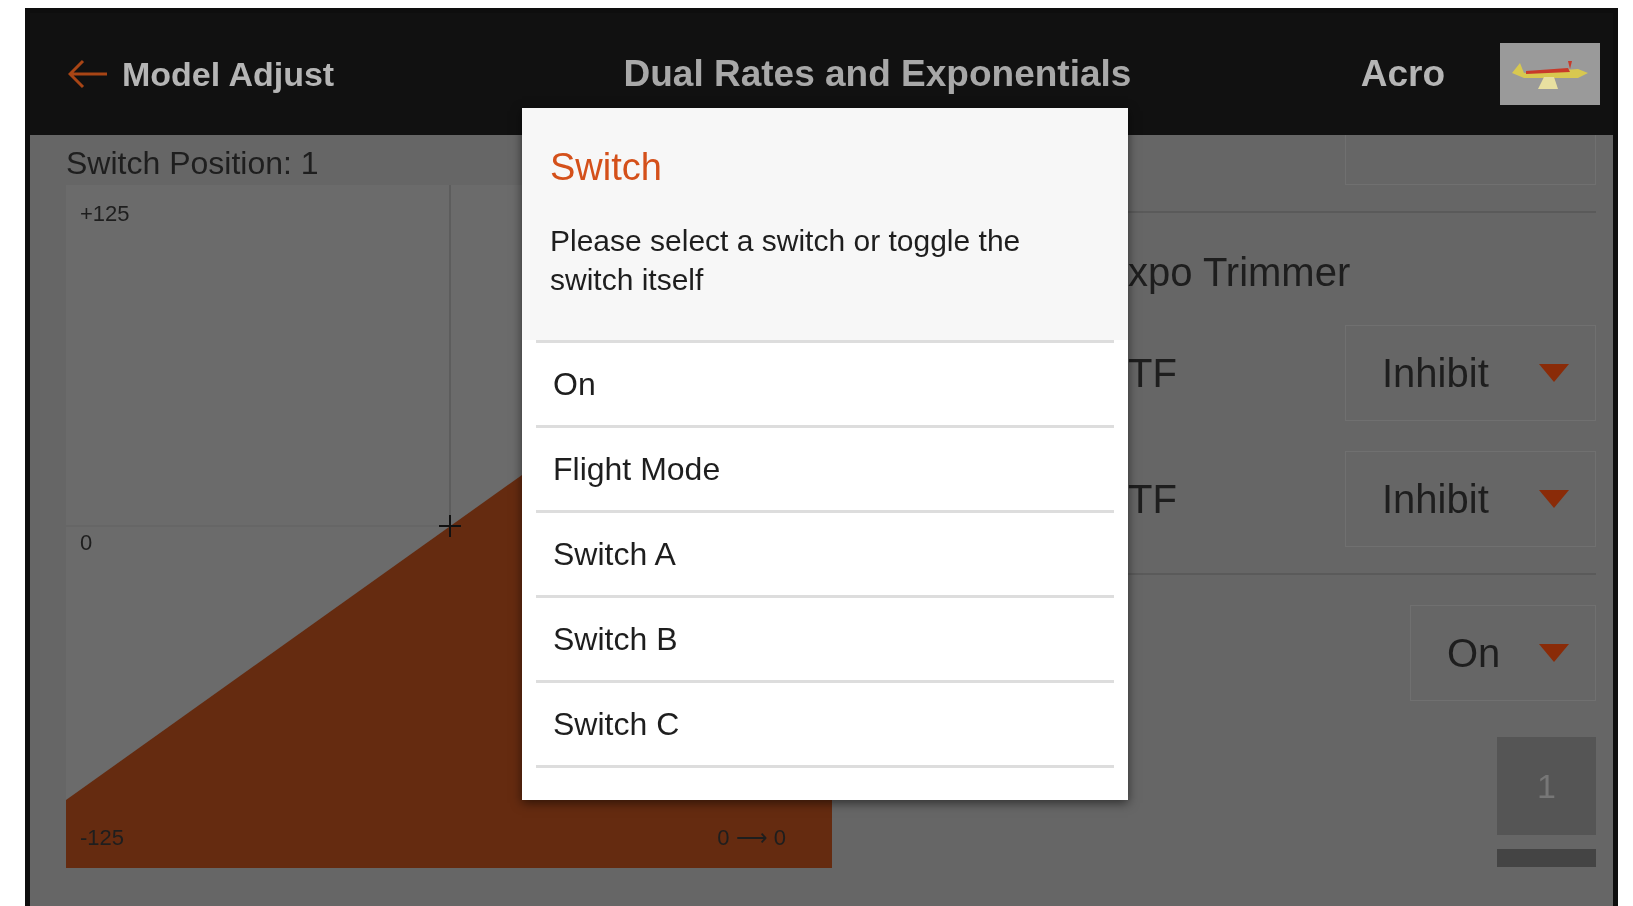 The image size is (1633, 906). Describe the element at coordinates (88, 74) in the screenshot. I see `back-arrow-icon` at that location.